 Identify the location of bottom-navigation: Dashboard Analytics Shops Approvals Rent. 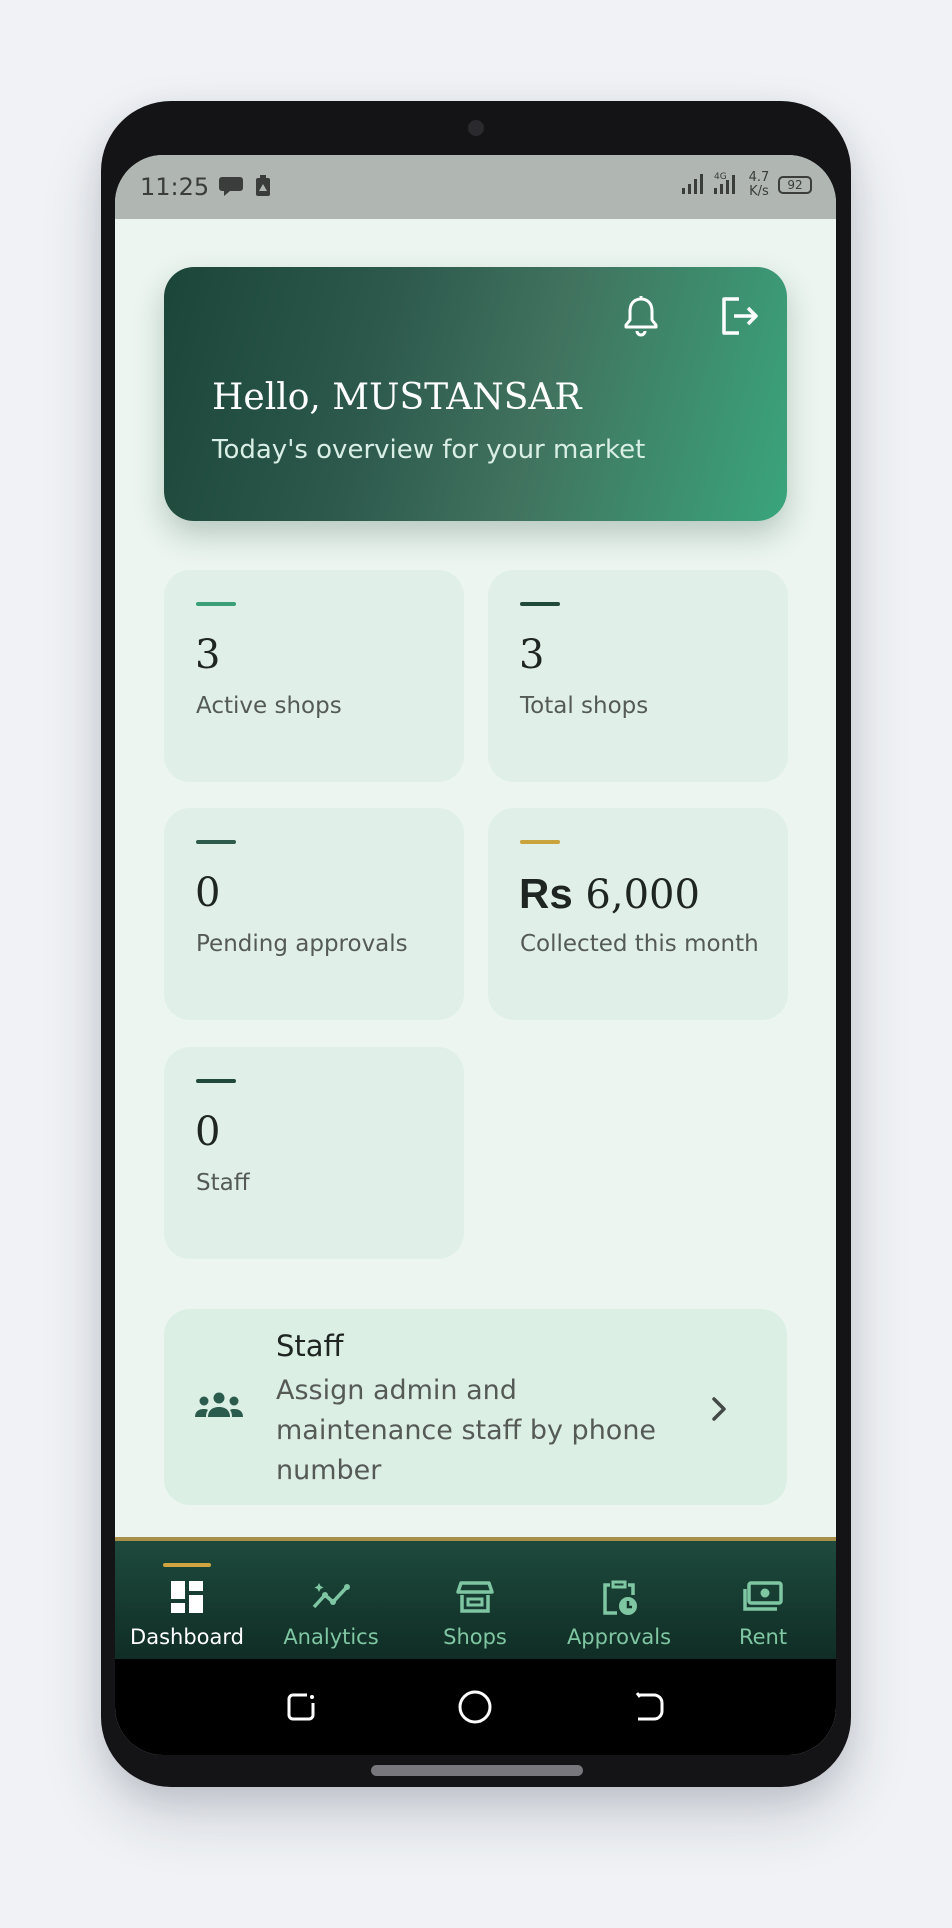
(475, 1600).